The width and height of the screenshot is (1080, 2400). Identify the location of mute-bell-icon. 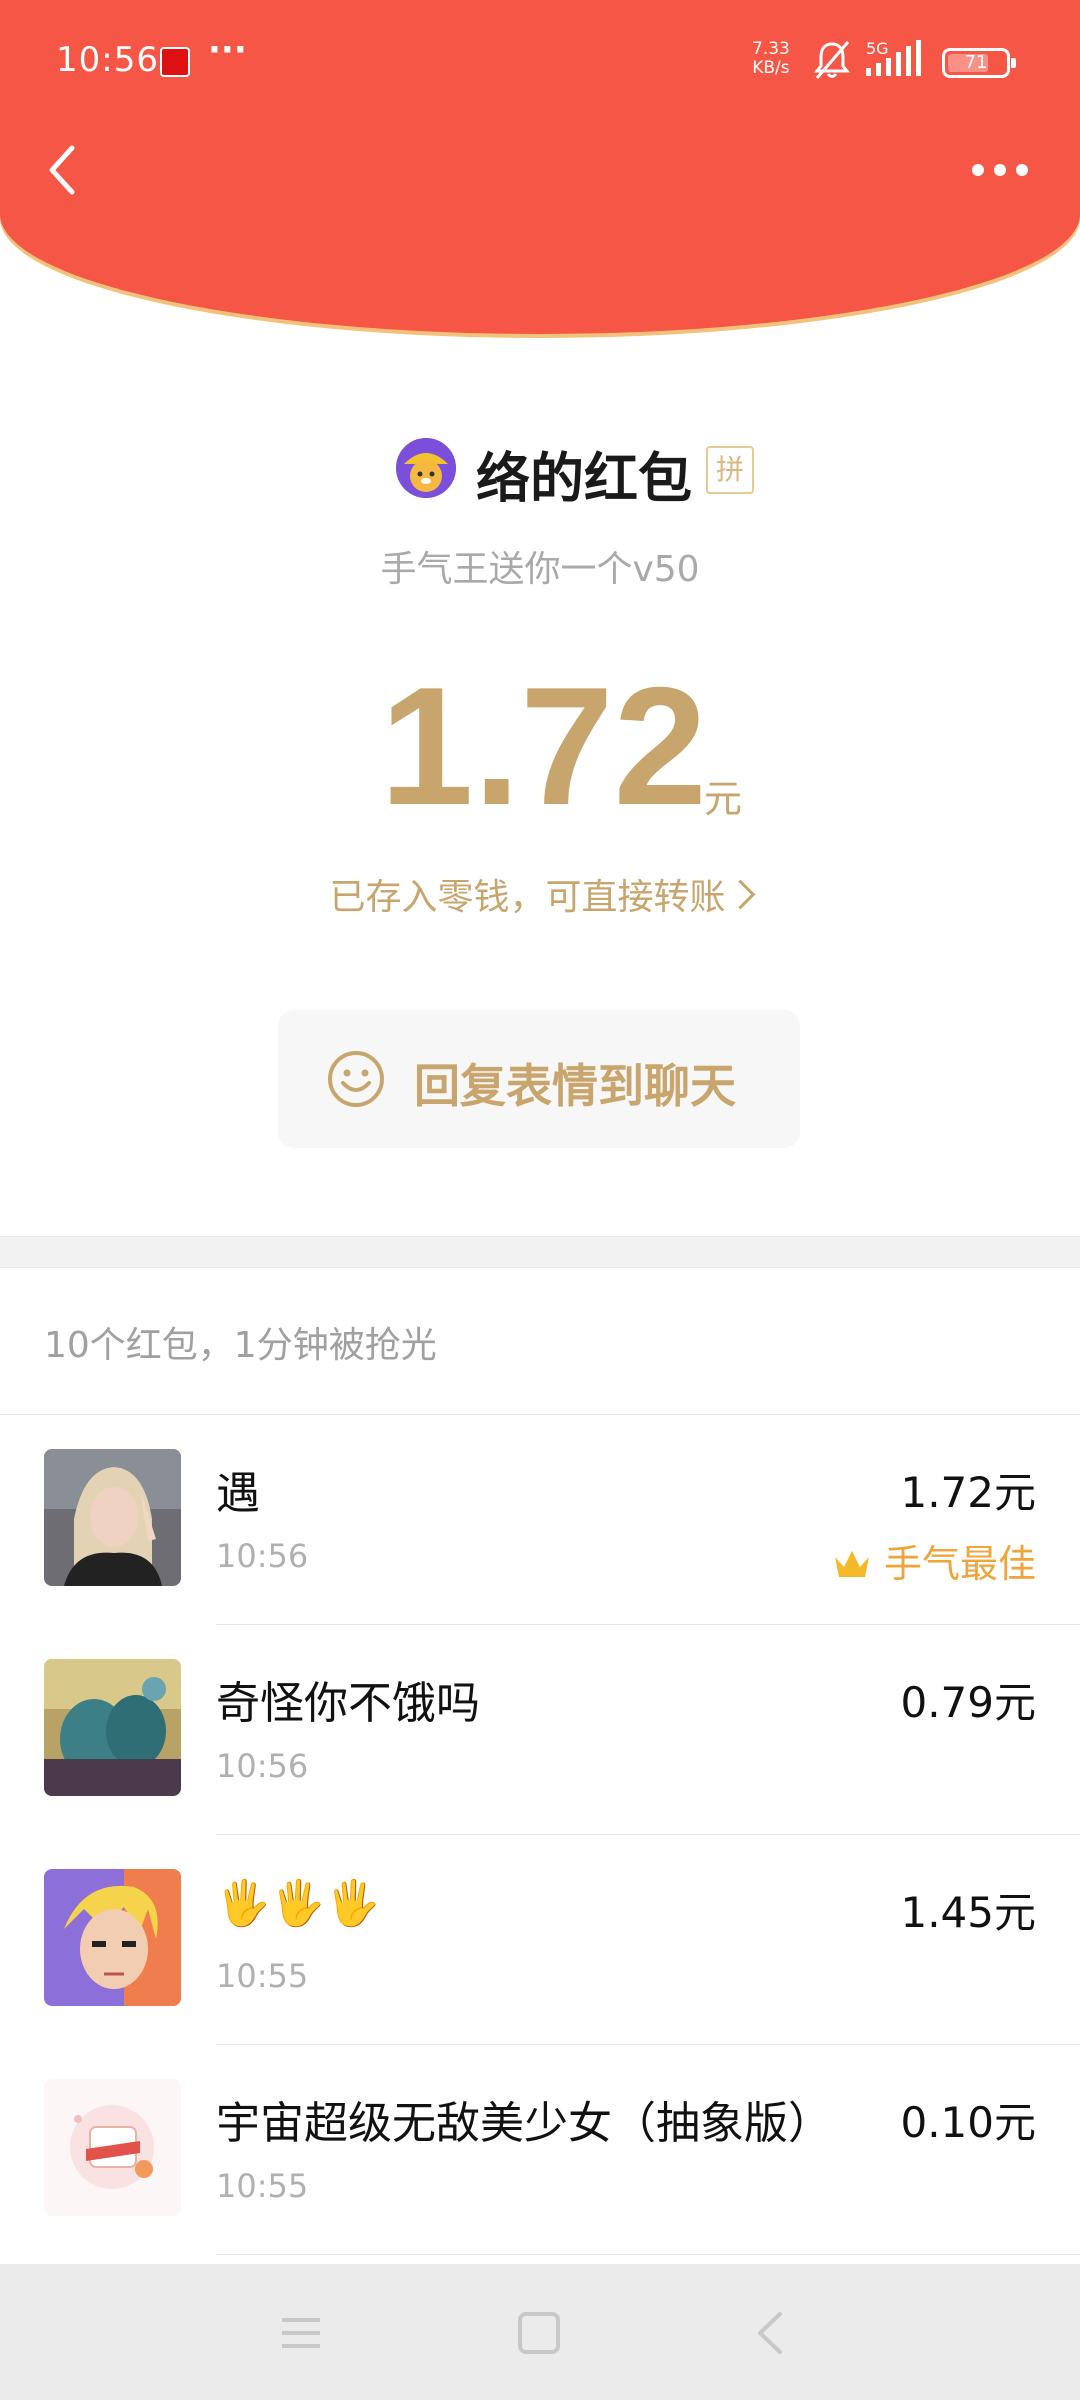
(832, 60).